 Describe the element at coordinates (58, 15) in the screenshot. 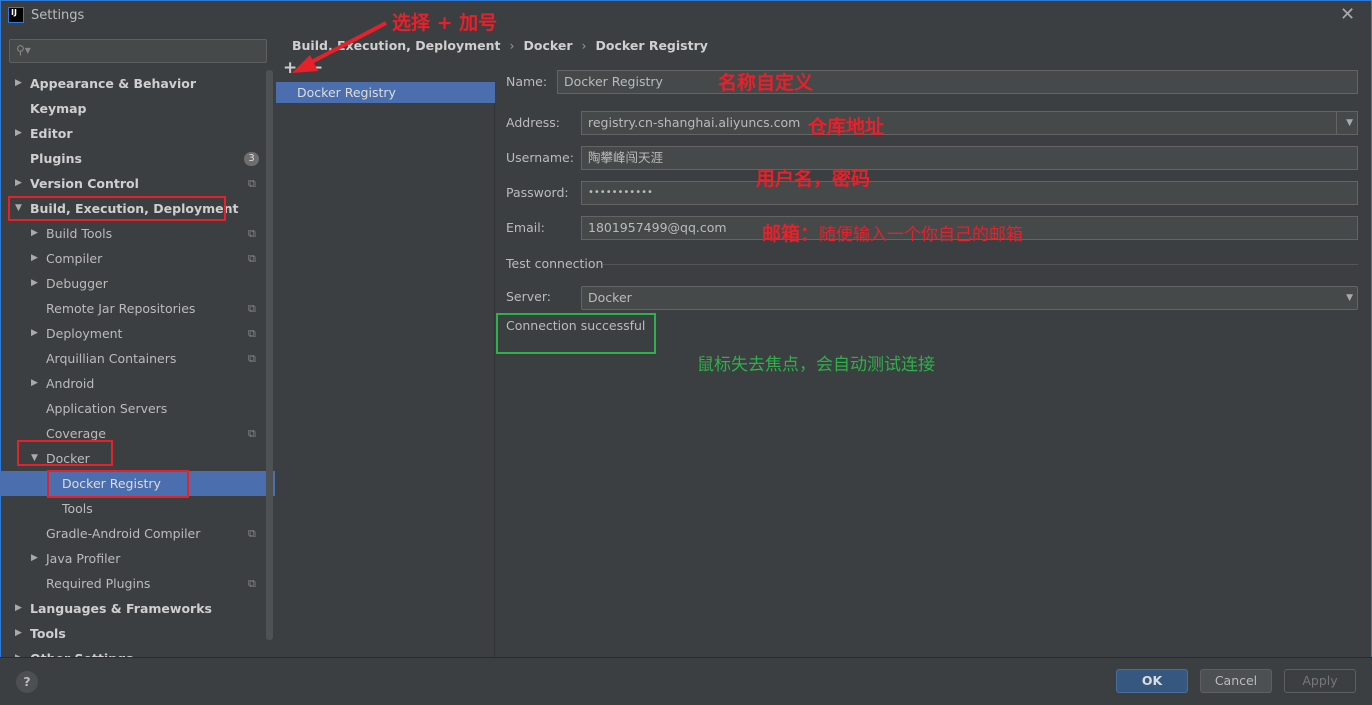

I see `window-title: Settings` at that location.